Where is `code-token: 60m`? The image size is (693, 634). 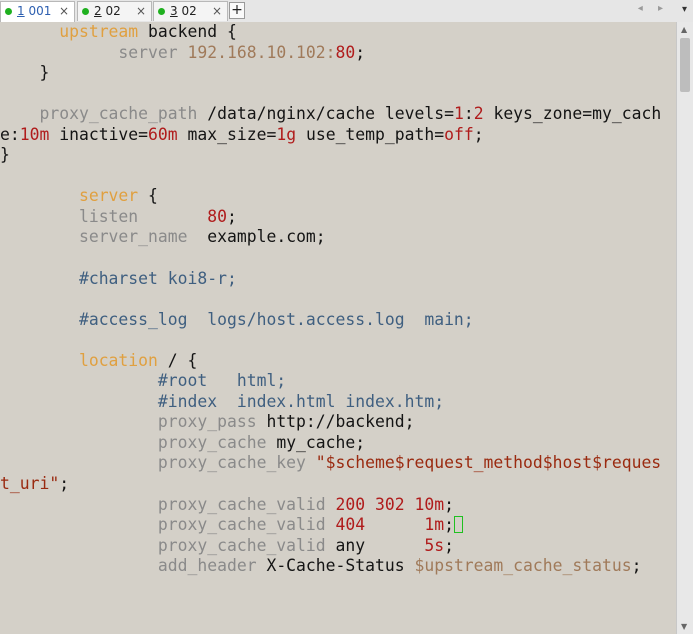
code-token: 60m is located at coordinates (163, 134).